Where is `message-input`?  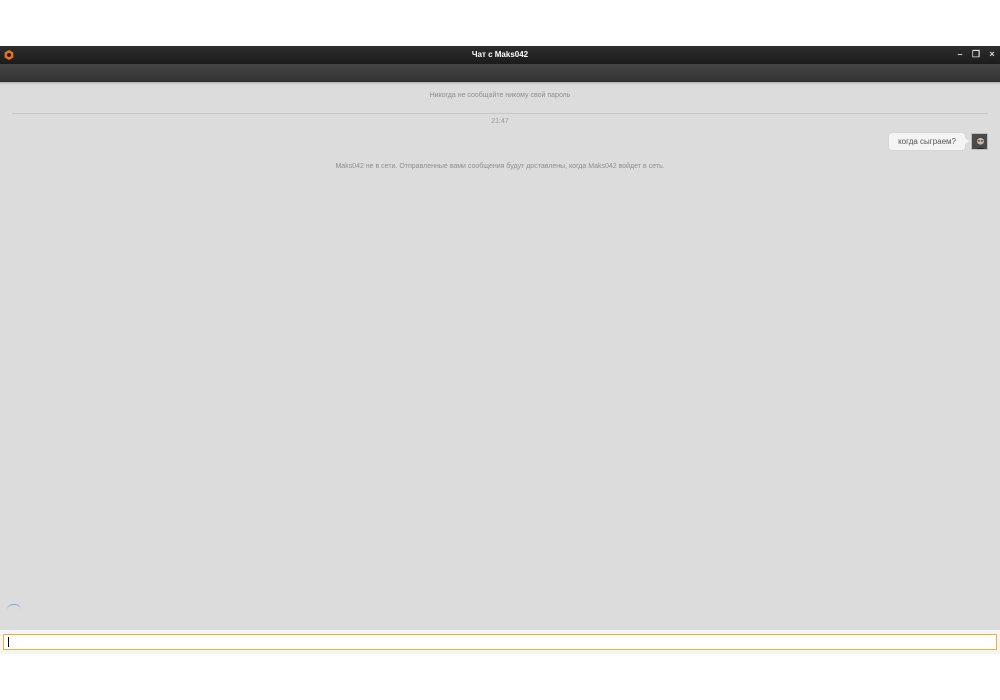
message-input is located at coordinates (500, 642).